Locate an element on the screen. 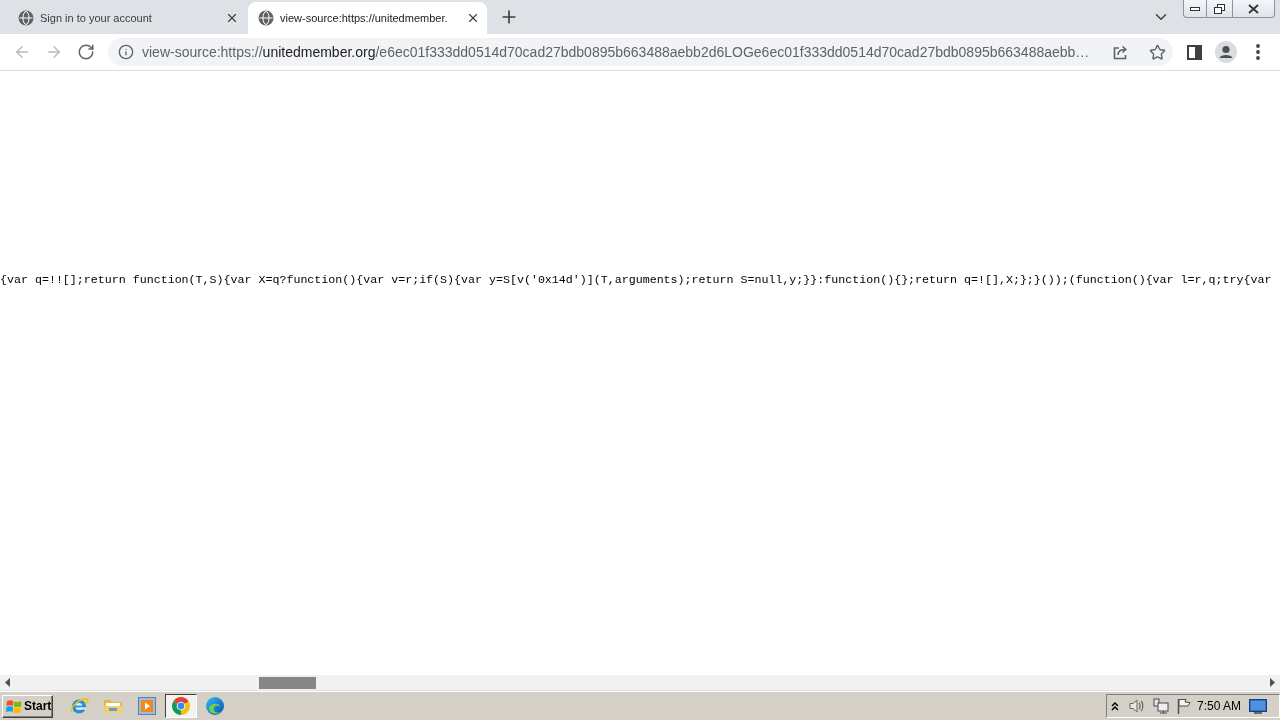 The width and height of the screenshot is (1280, 720). minimize-icon is located at coordinates (1195, 8).